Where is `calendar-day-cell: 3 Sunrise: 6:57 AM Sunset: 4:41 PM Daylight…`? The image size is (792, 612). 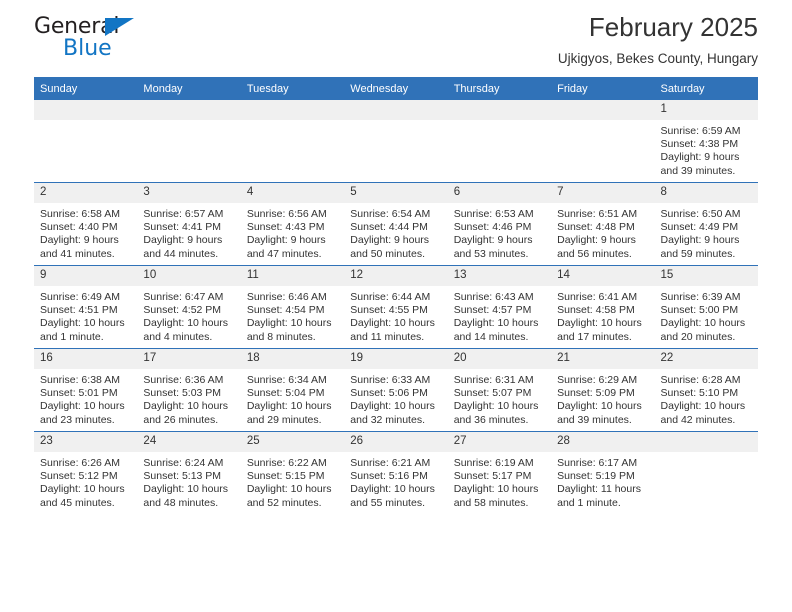
calendar-day-cell: 3 Sunrise: 6:57 AM Sunset: 4:41 PM Daylight… is located at coordinates (189, 224).